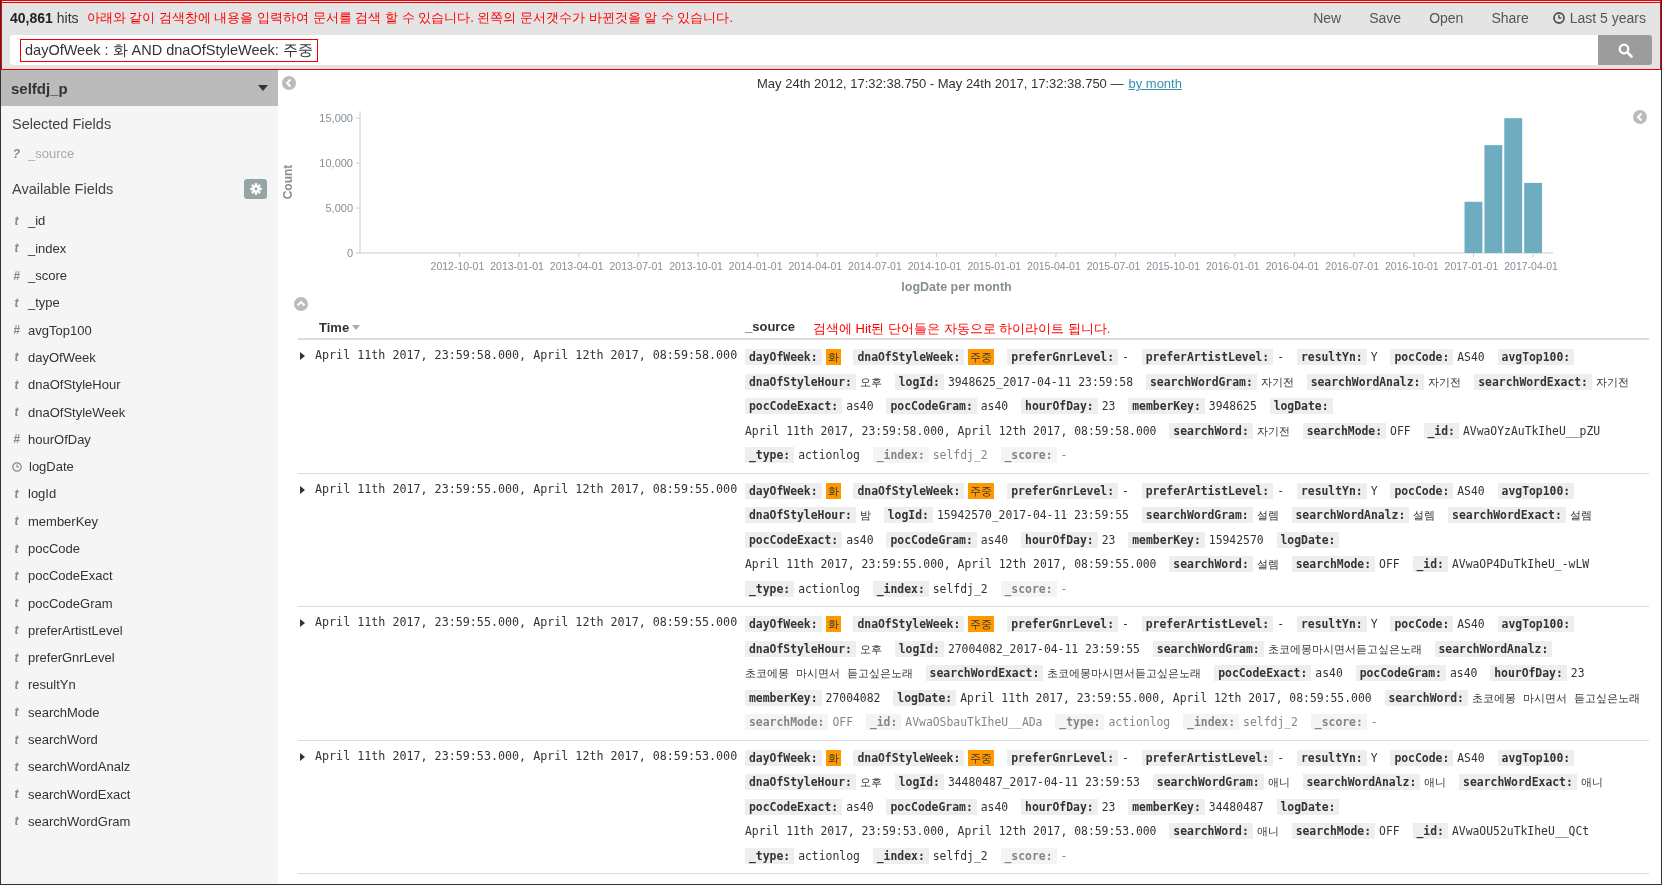 The width and height of the screenshot is (1662, 885). Describe the element at coordinates (139, 821) in the screenshot. I see `field-item: t searchWordGram` at that location.